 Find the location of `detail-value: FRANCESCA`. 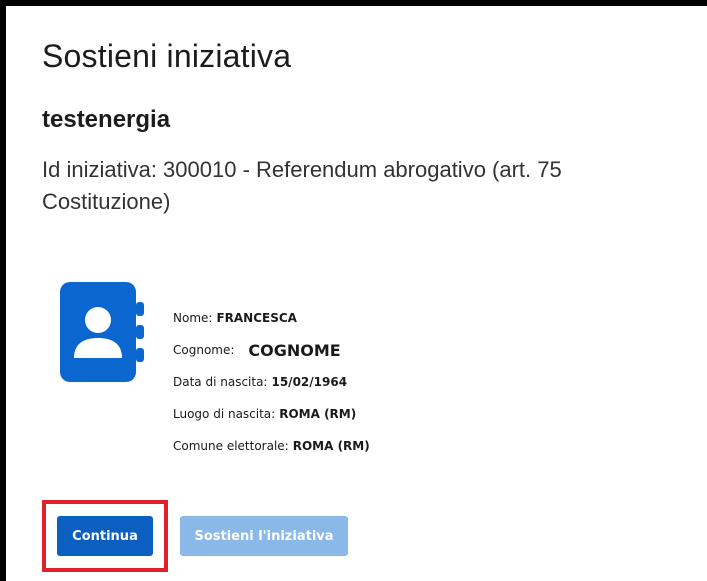

detail-value: FRANCESCA is located at coordinates (256, 318).